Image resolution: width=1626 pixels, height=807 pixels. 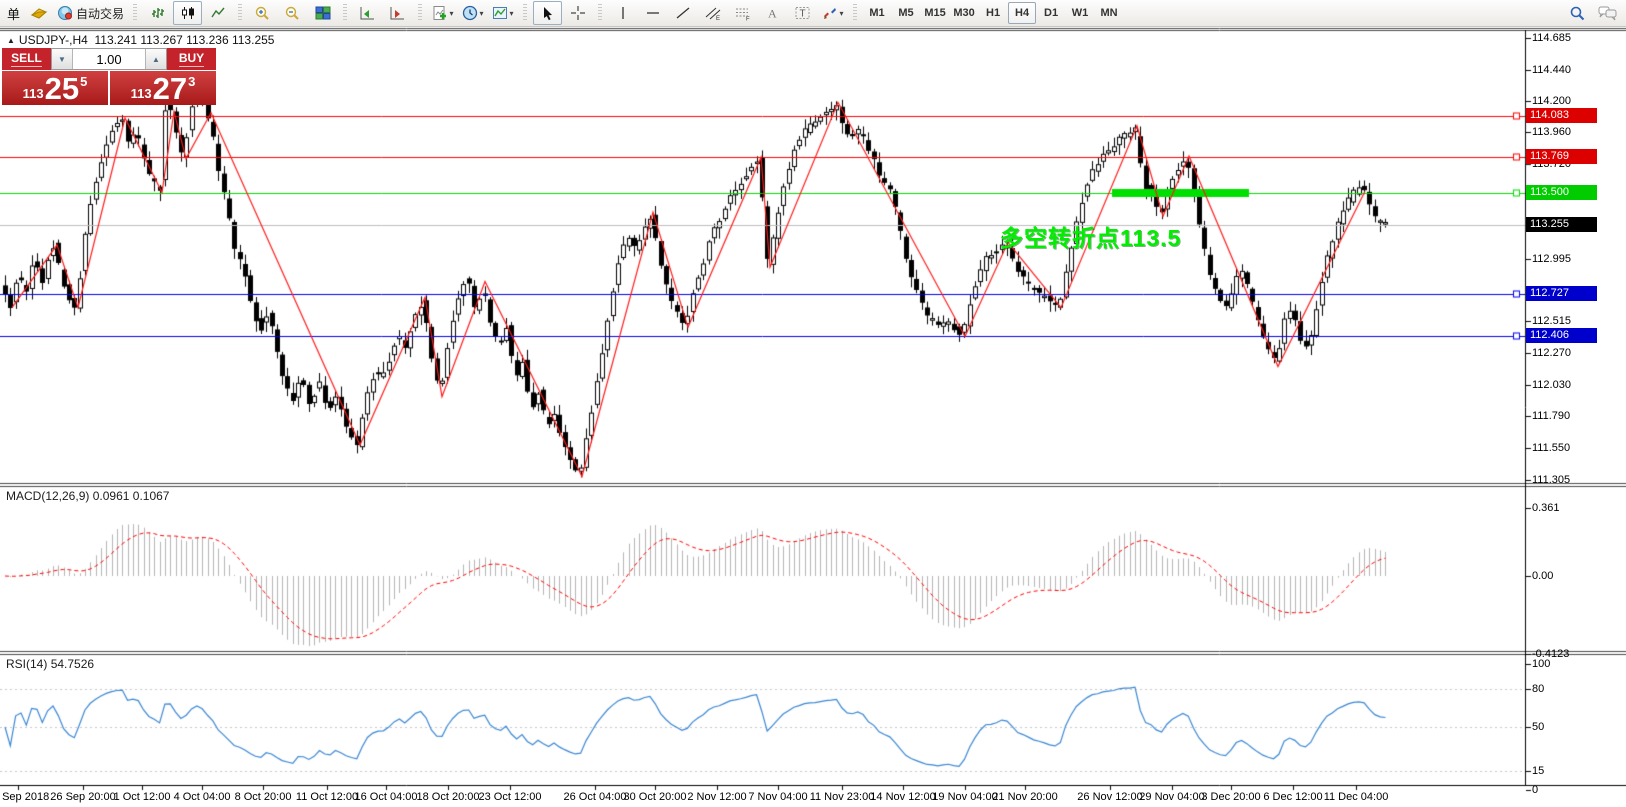 I want to click on crosshair-icon, so click(x=577, y=13).